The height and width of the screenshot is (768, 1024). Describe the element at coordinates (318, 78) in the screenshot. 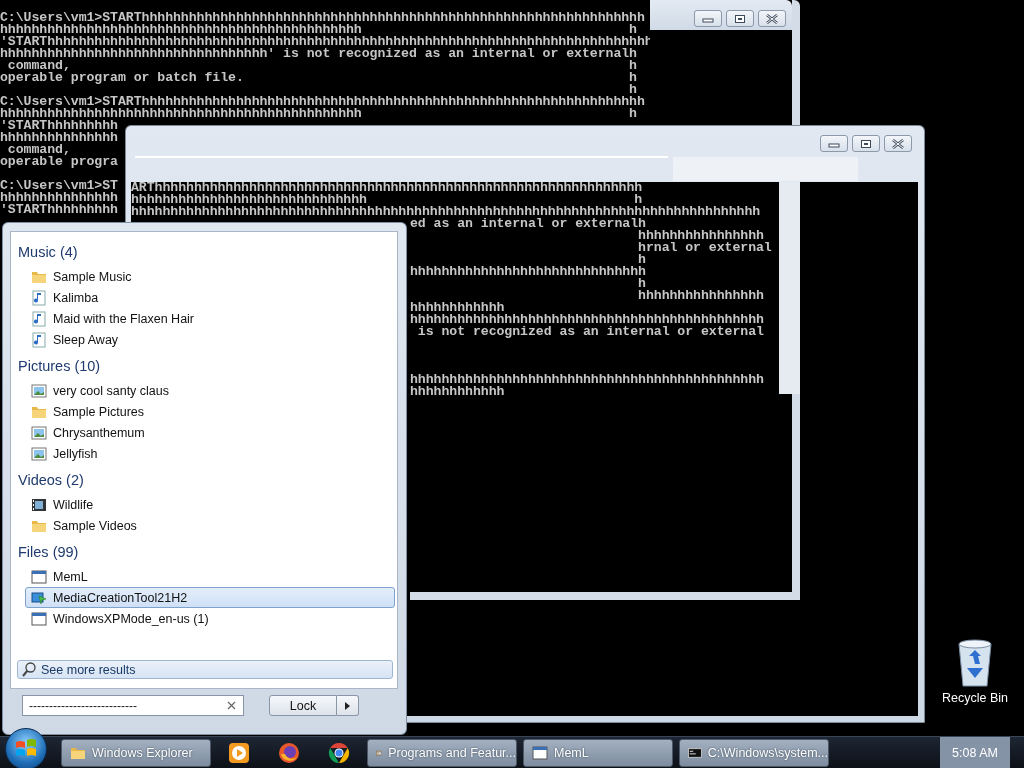

I see `console-line: operable program or batch file. h` at that location.